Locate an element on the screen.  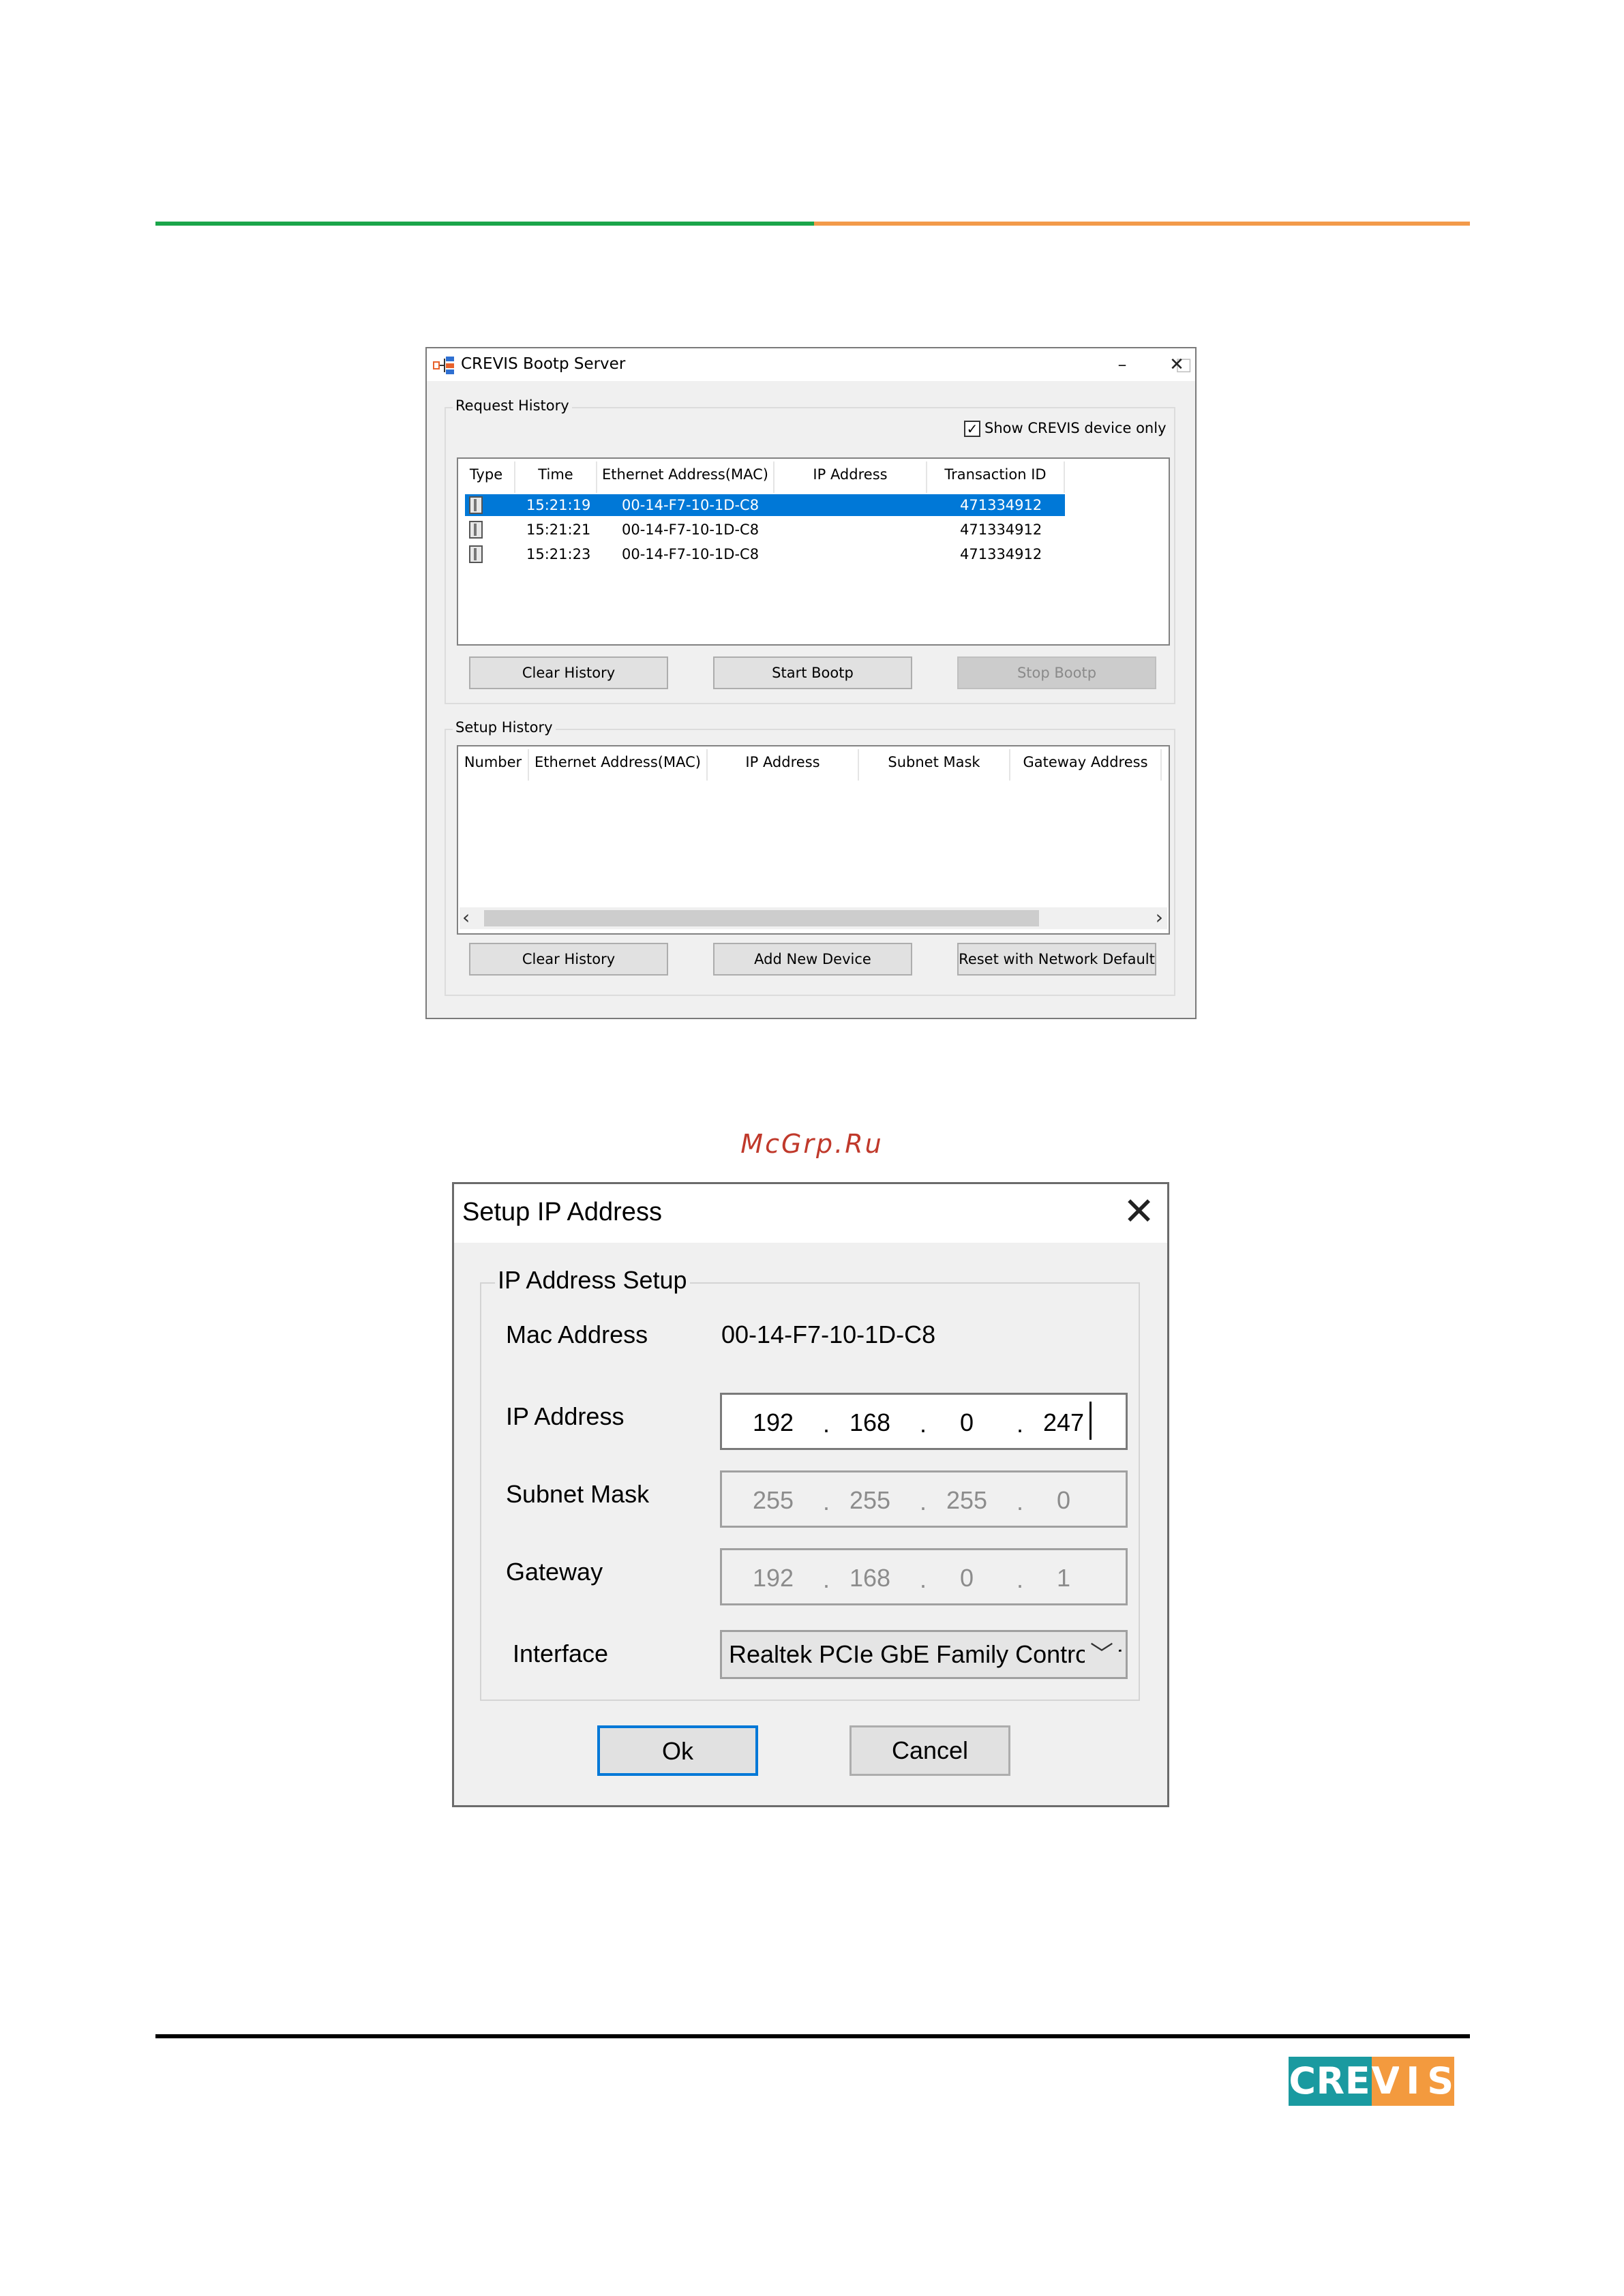
top-rule-orange is located at coordinates (1142, 224).